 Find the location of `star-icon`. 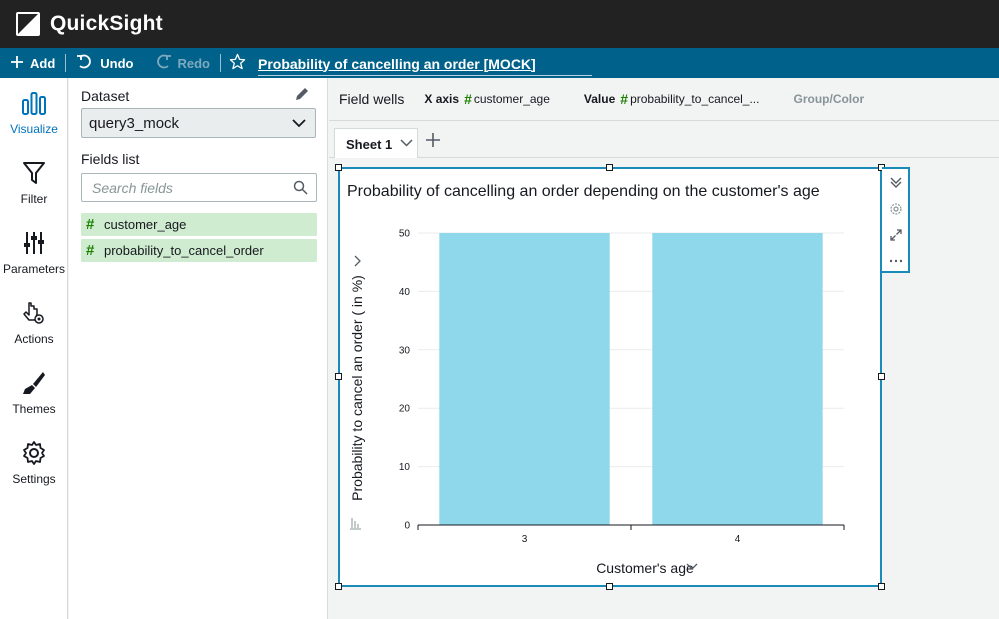

star-icon is located at coordinates (237, 63).